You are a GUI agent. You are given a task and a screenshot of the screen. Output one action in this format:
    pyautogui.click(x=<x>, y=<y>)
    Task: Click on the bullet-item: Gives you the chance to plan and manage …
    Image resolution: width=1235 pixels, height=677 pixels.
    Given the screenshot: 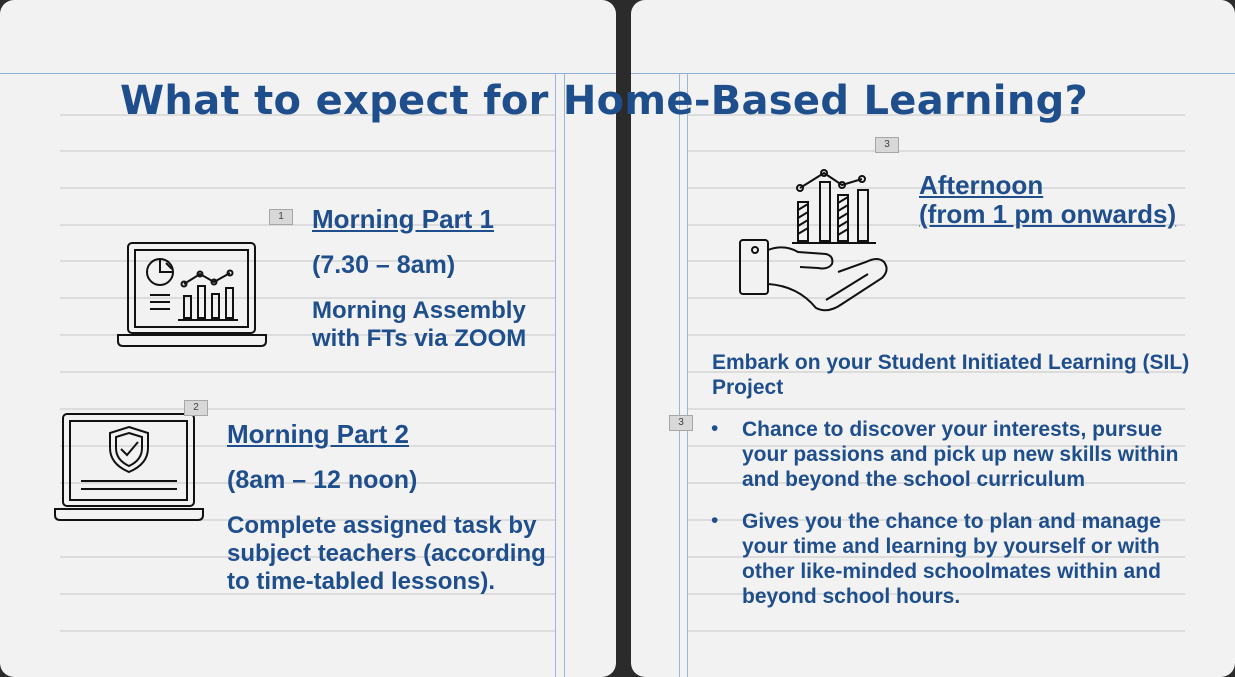 What is the action you would take?
    pyautogui.click(x=951, y=559)
    